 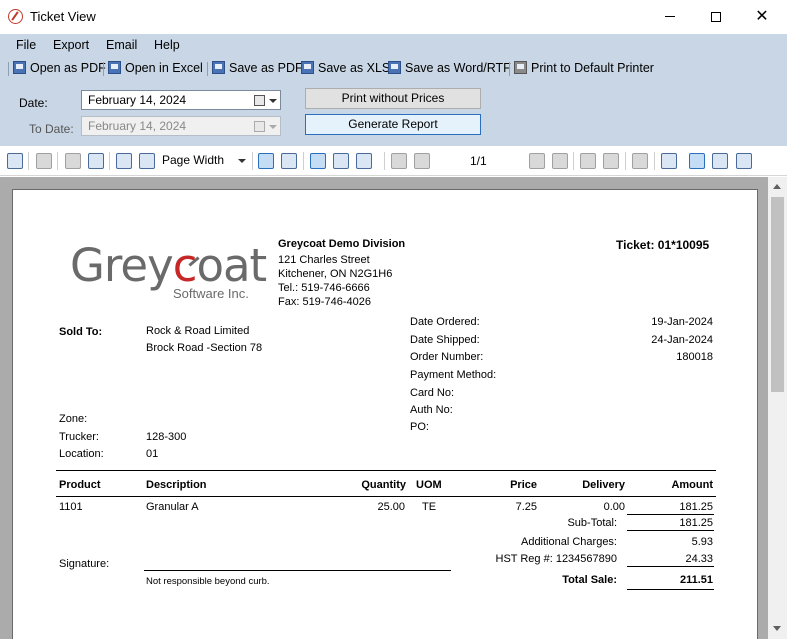 What do you see at coordinates (84, 564) in the screenshot?
I see `signature-label: Signature:` at bounding box center [84, 564].